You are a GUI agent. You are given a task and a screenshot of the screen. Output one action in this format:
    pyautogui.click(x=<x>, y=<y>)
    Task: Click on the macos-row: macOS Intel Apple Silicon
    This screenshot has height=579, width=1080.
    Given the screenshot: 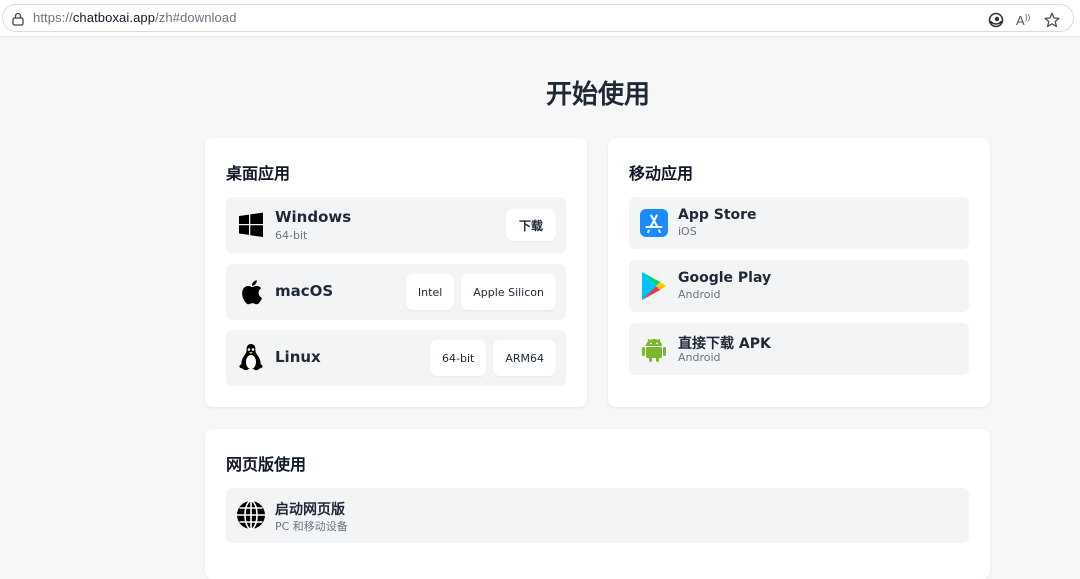 What is the action you would take?
    pyautogui.click(x=396, y=292)
    